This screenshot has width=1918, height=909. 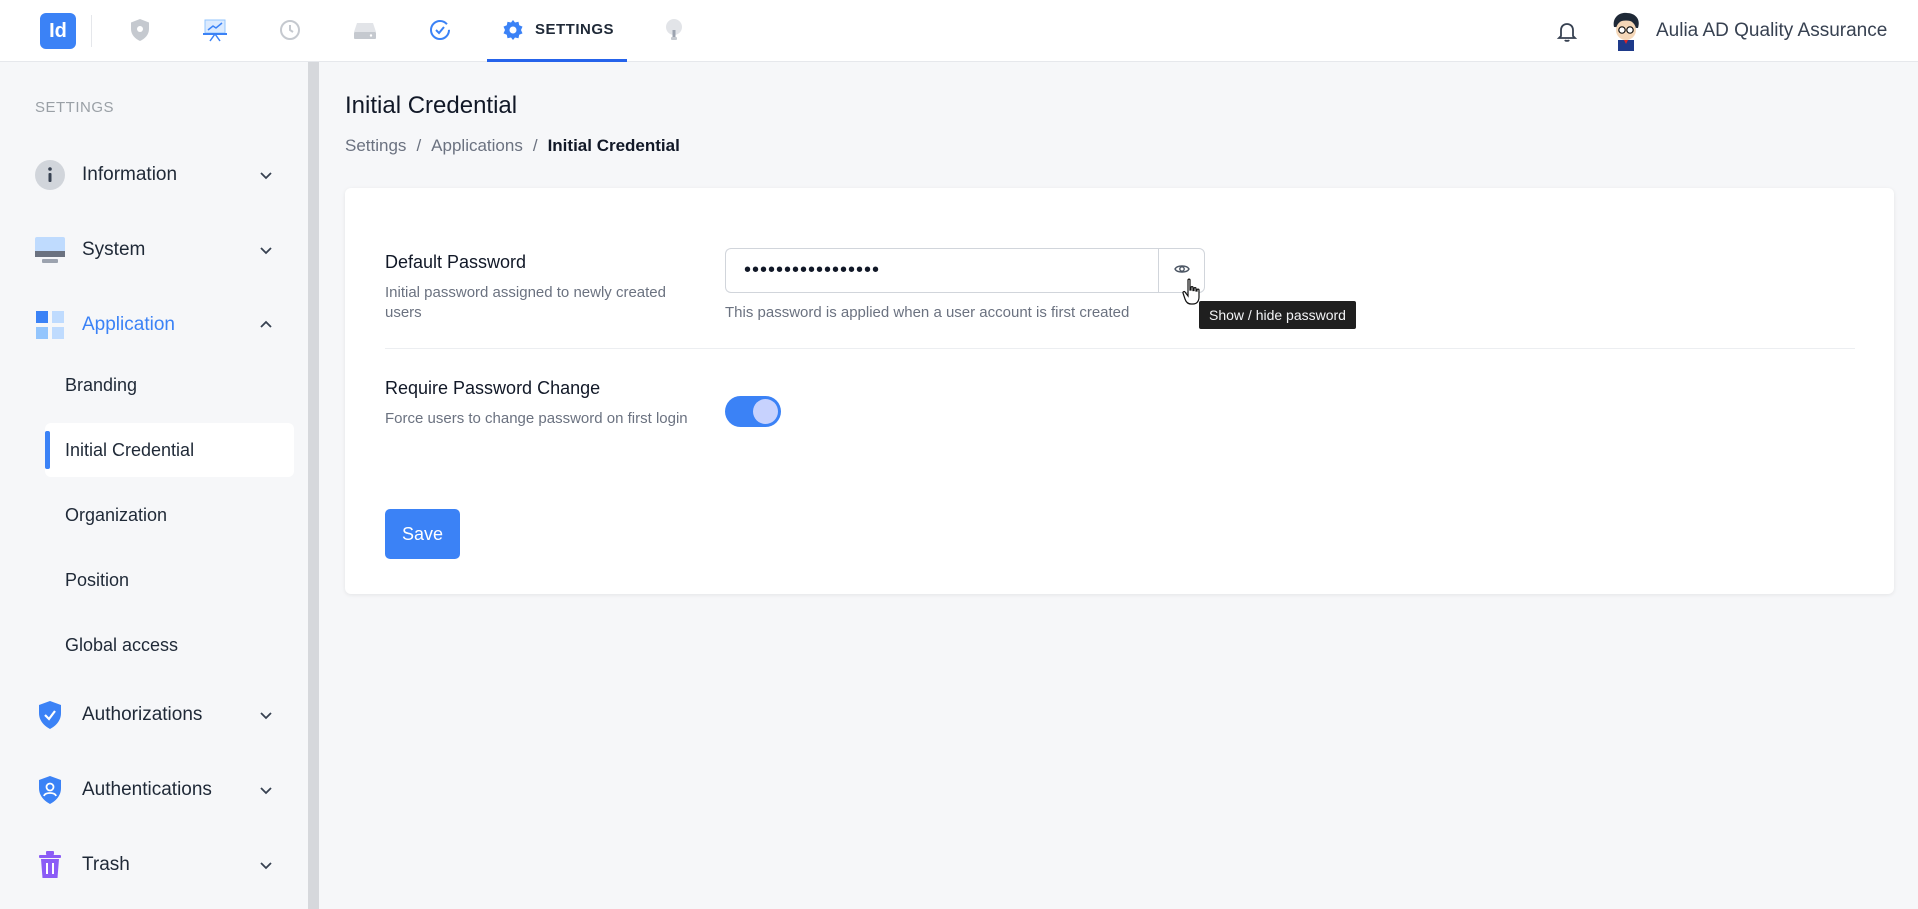 What do you see at coordinates (147, 789) in the screenshot?
I see `sidebar-group-label: Authentications` at bounding box center [147, 789].